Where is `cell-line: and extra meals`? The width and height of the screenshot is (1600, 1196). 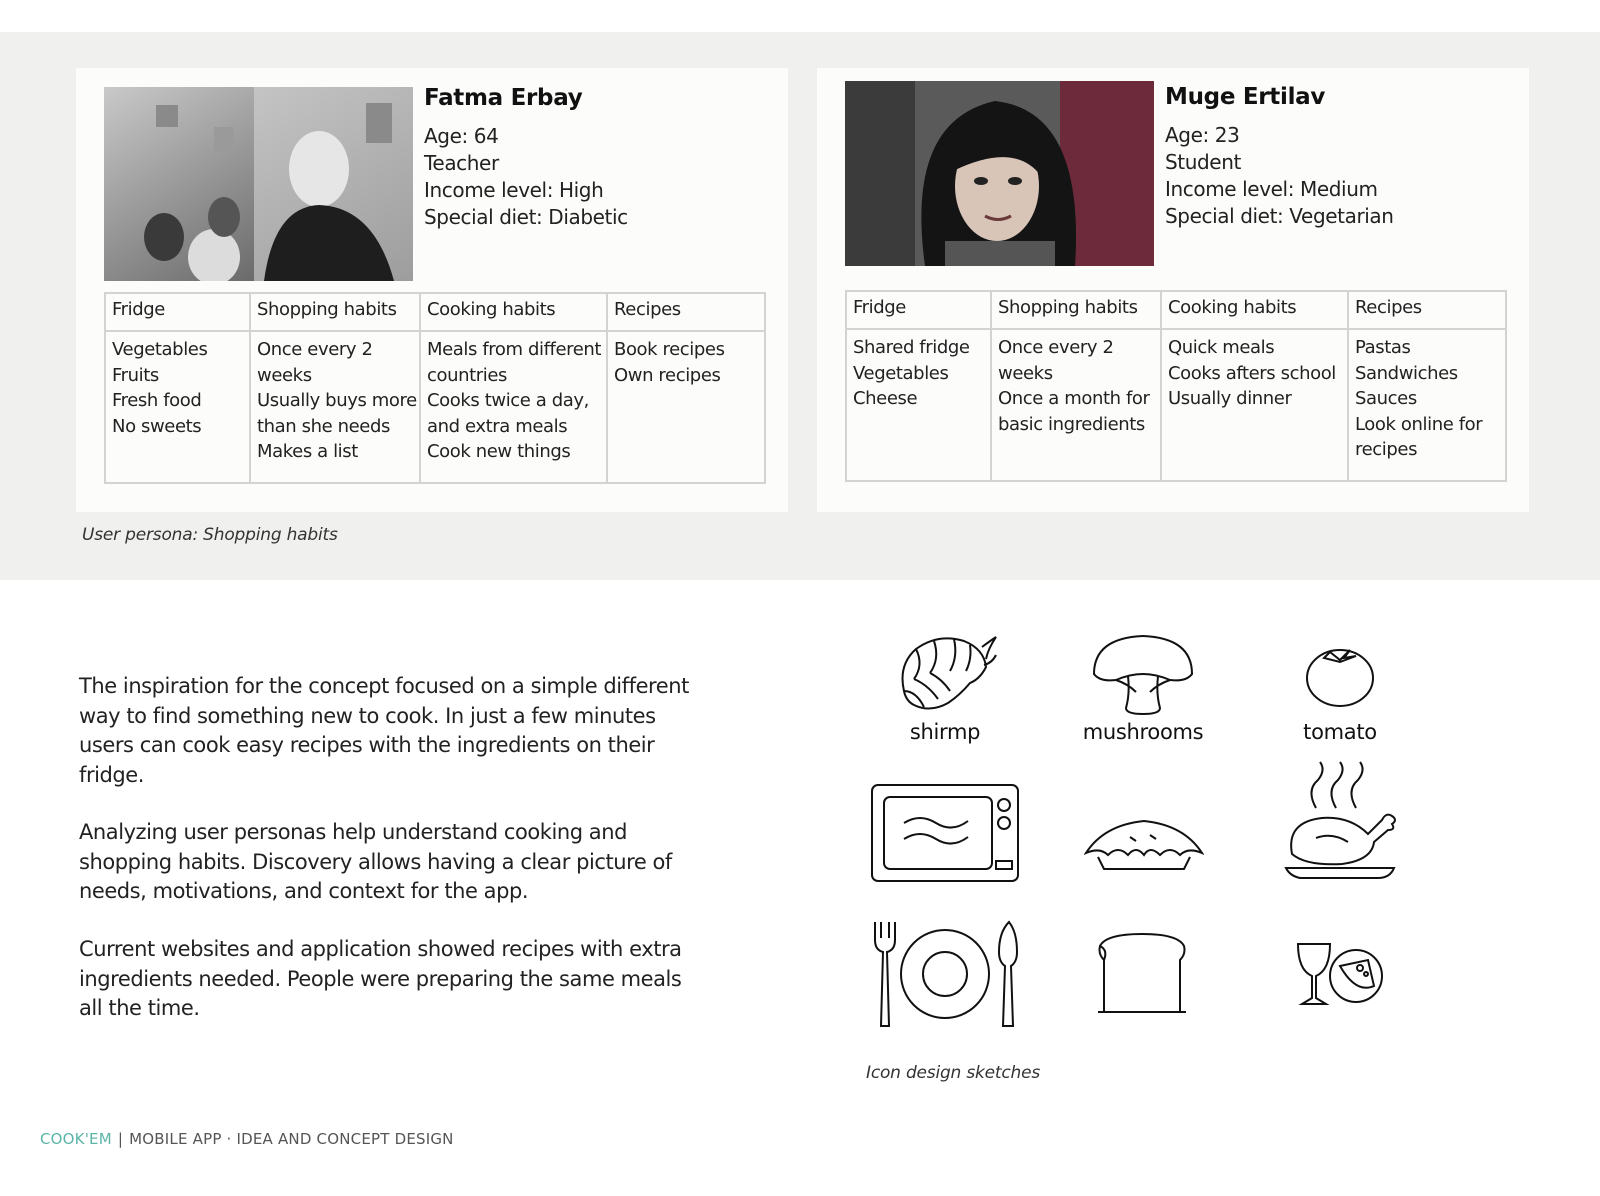 cell-line: and extra meals is located at coordinates (497, 426).